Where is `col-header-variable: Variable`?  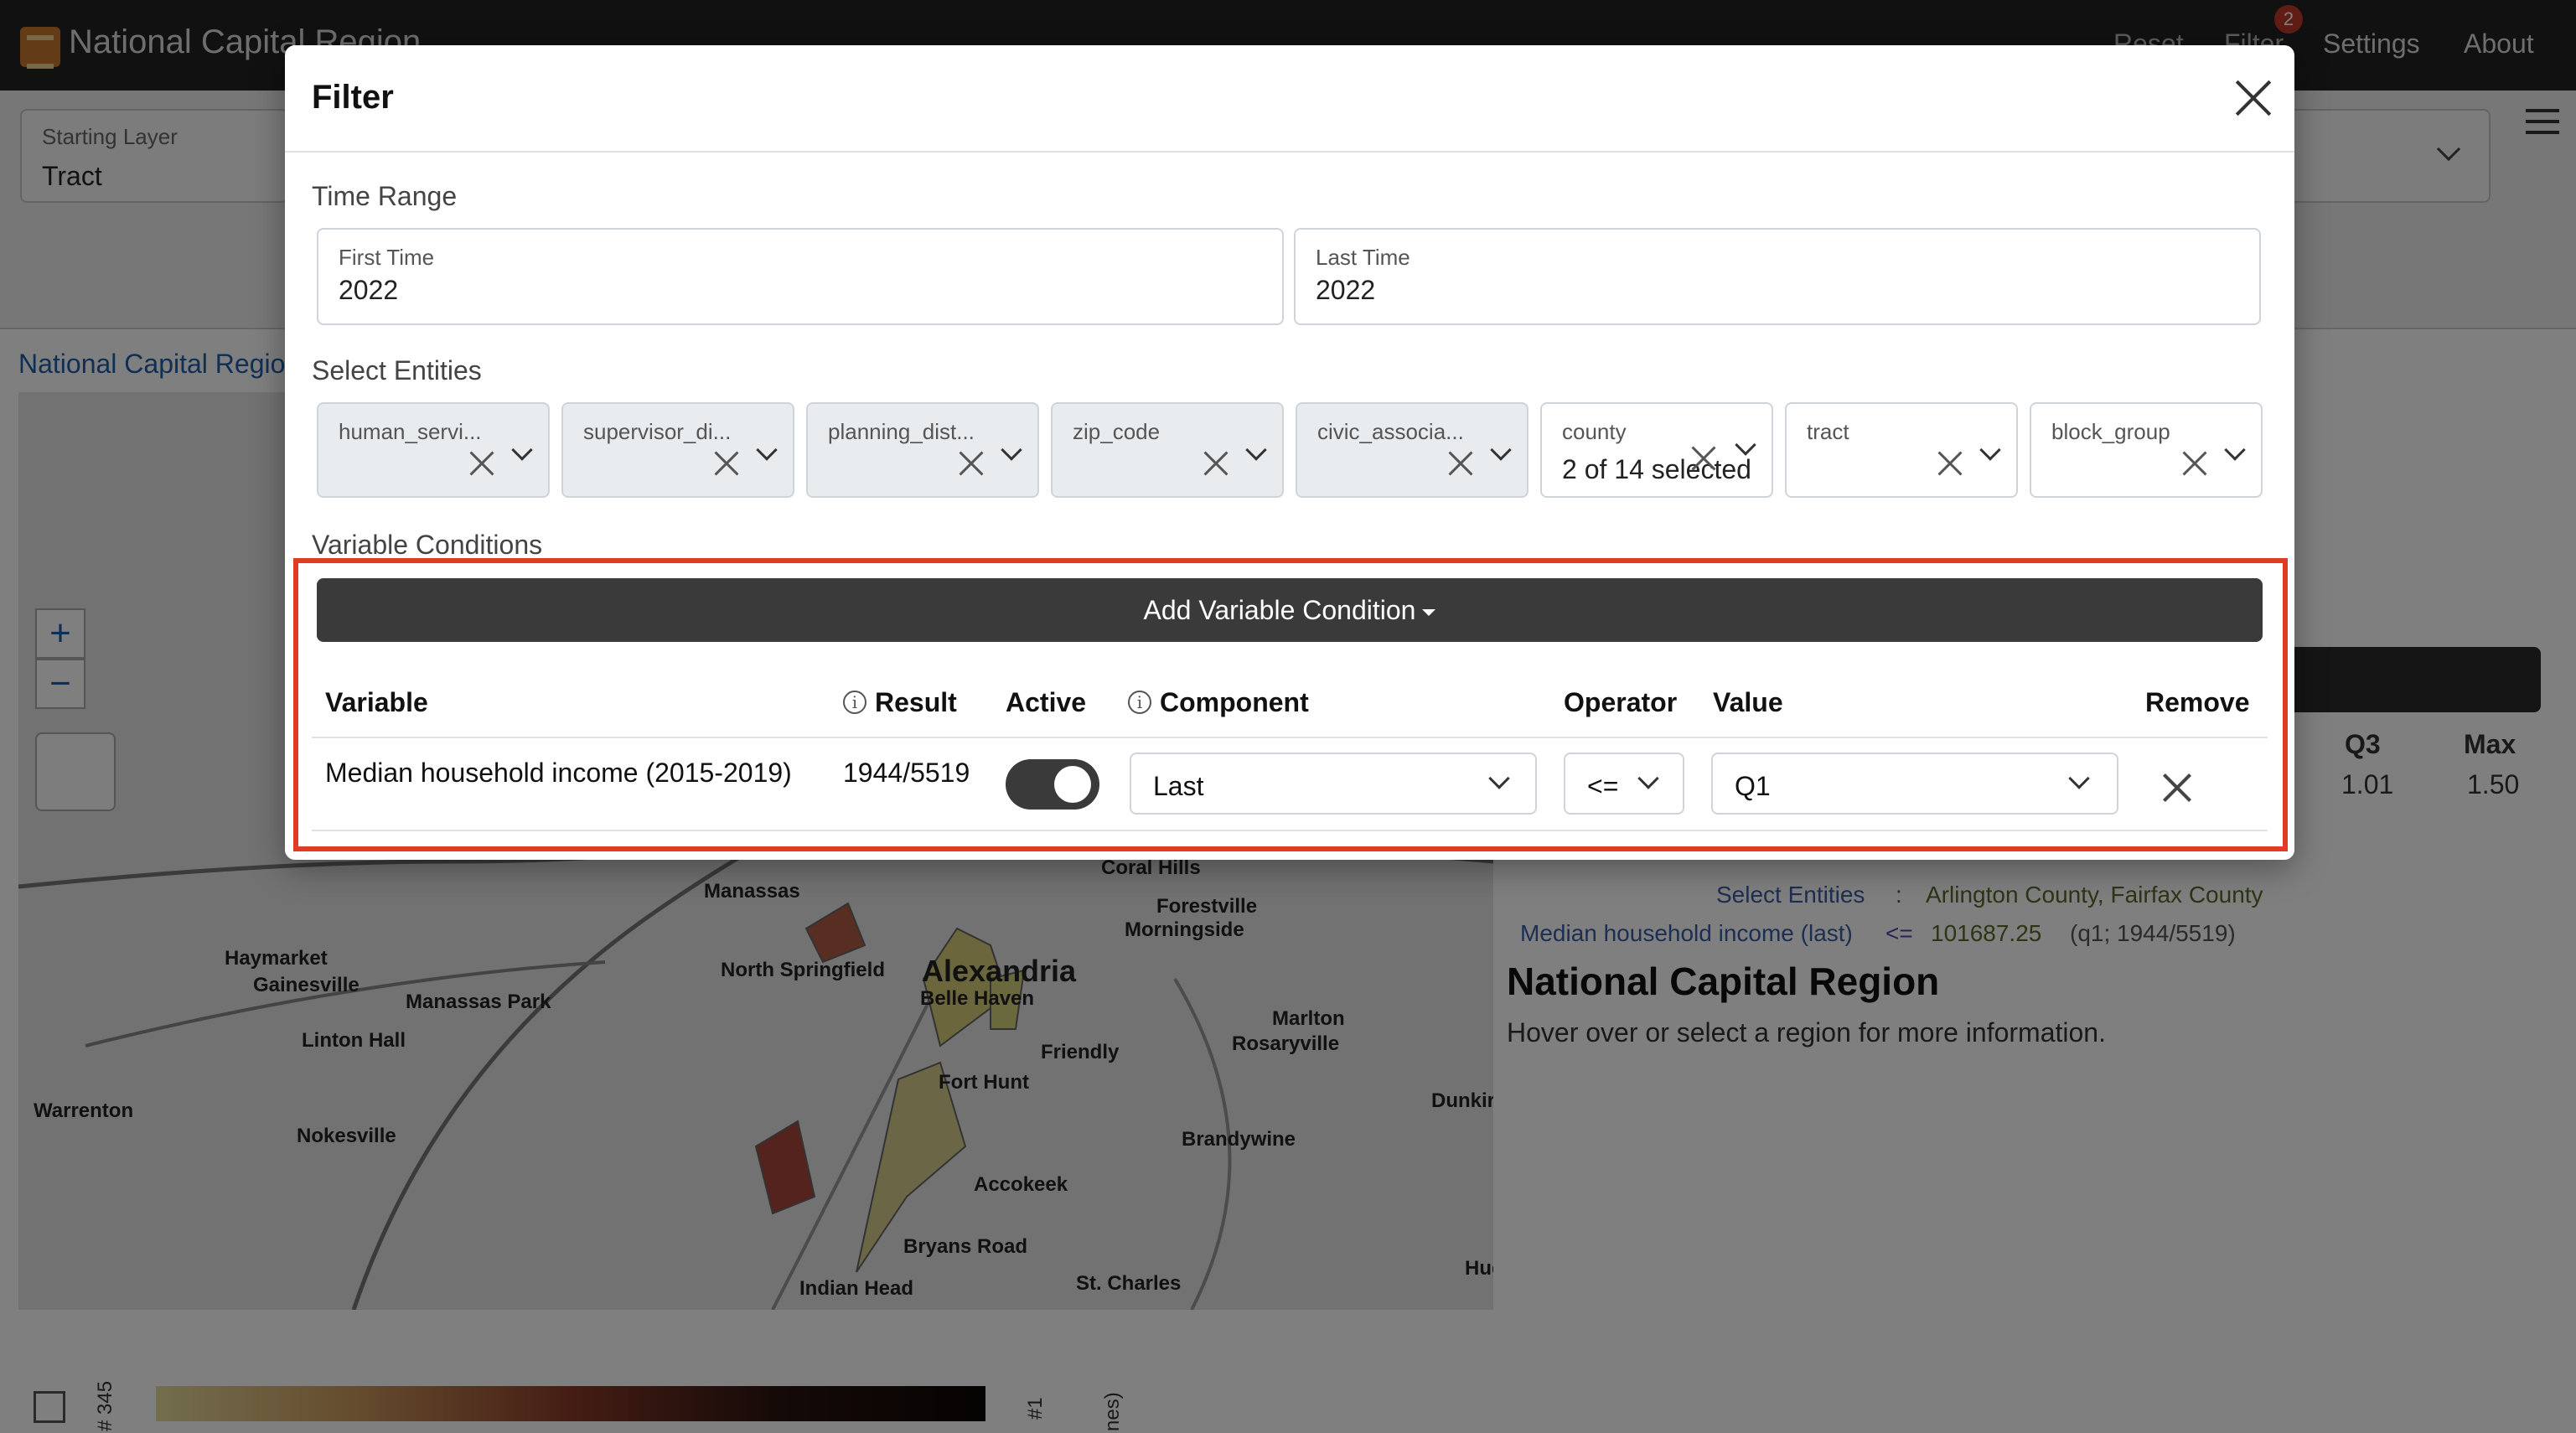
col-header-variable: Variable is located at coordinates (376, 702).